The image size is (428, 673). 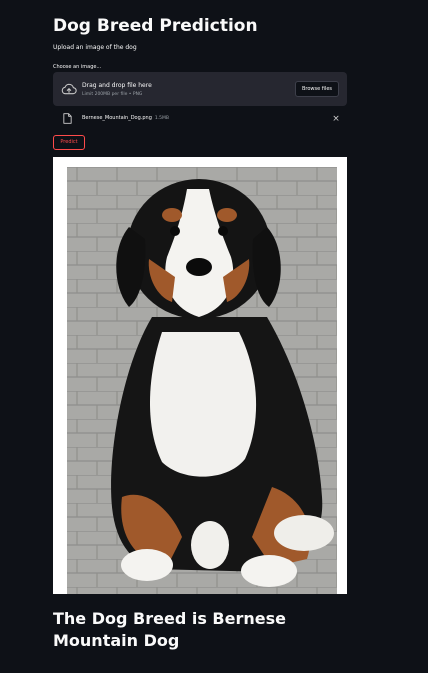 I want to click on file-name-line: Bernese_Mountain_Dog.png 1.5MB, so click(x=125, y=118).